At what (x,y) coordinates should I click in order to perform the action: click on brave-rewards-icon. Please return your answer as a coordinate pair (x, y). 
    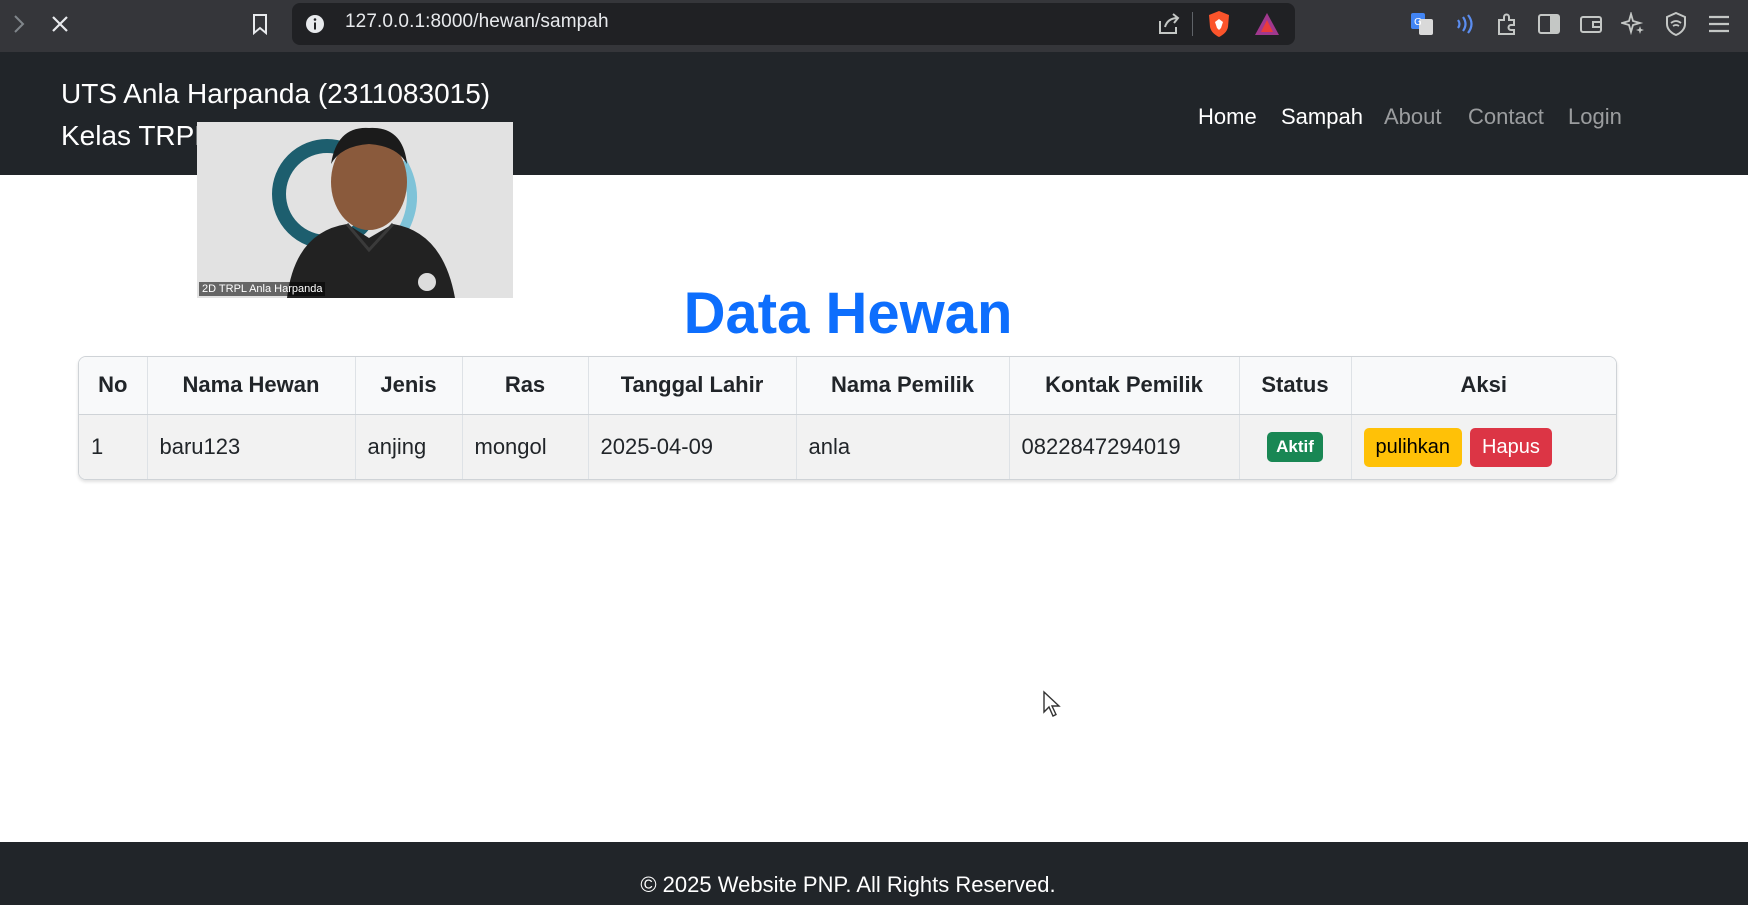
    Looking at the image, I should click on (1267, 24).